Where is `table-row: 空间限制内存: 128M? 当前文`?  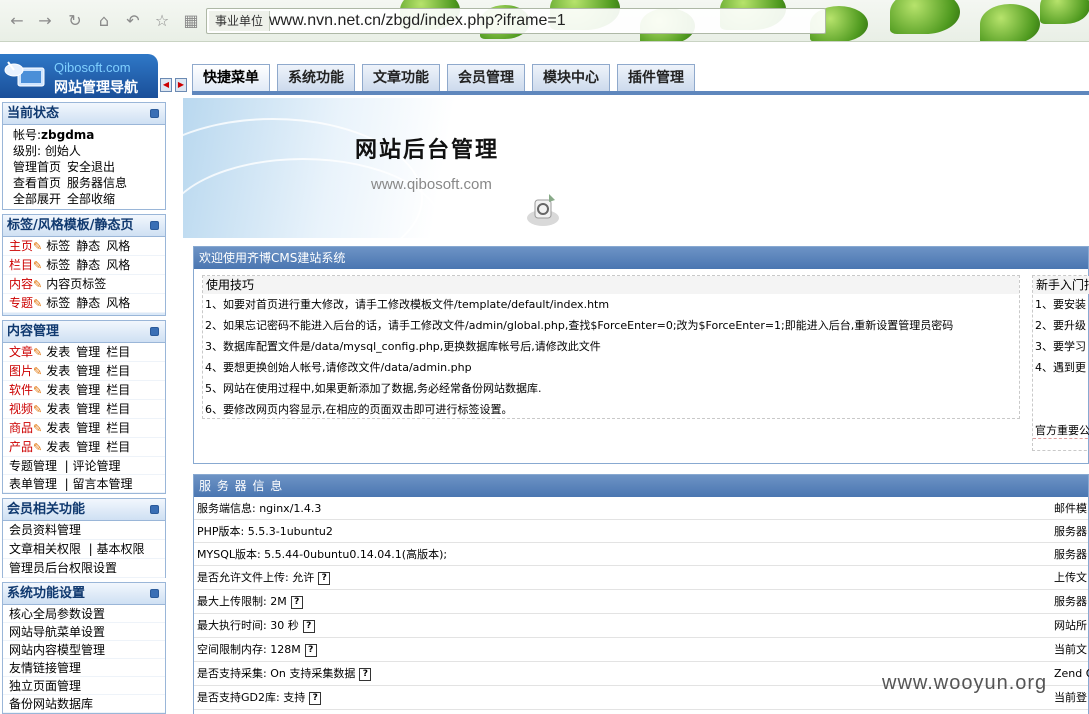 table-row: 空间限制内存: 128M? 当前文 is located at coordinates (641, 650).